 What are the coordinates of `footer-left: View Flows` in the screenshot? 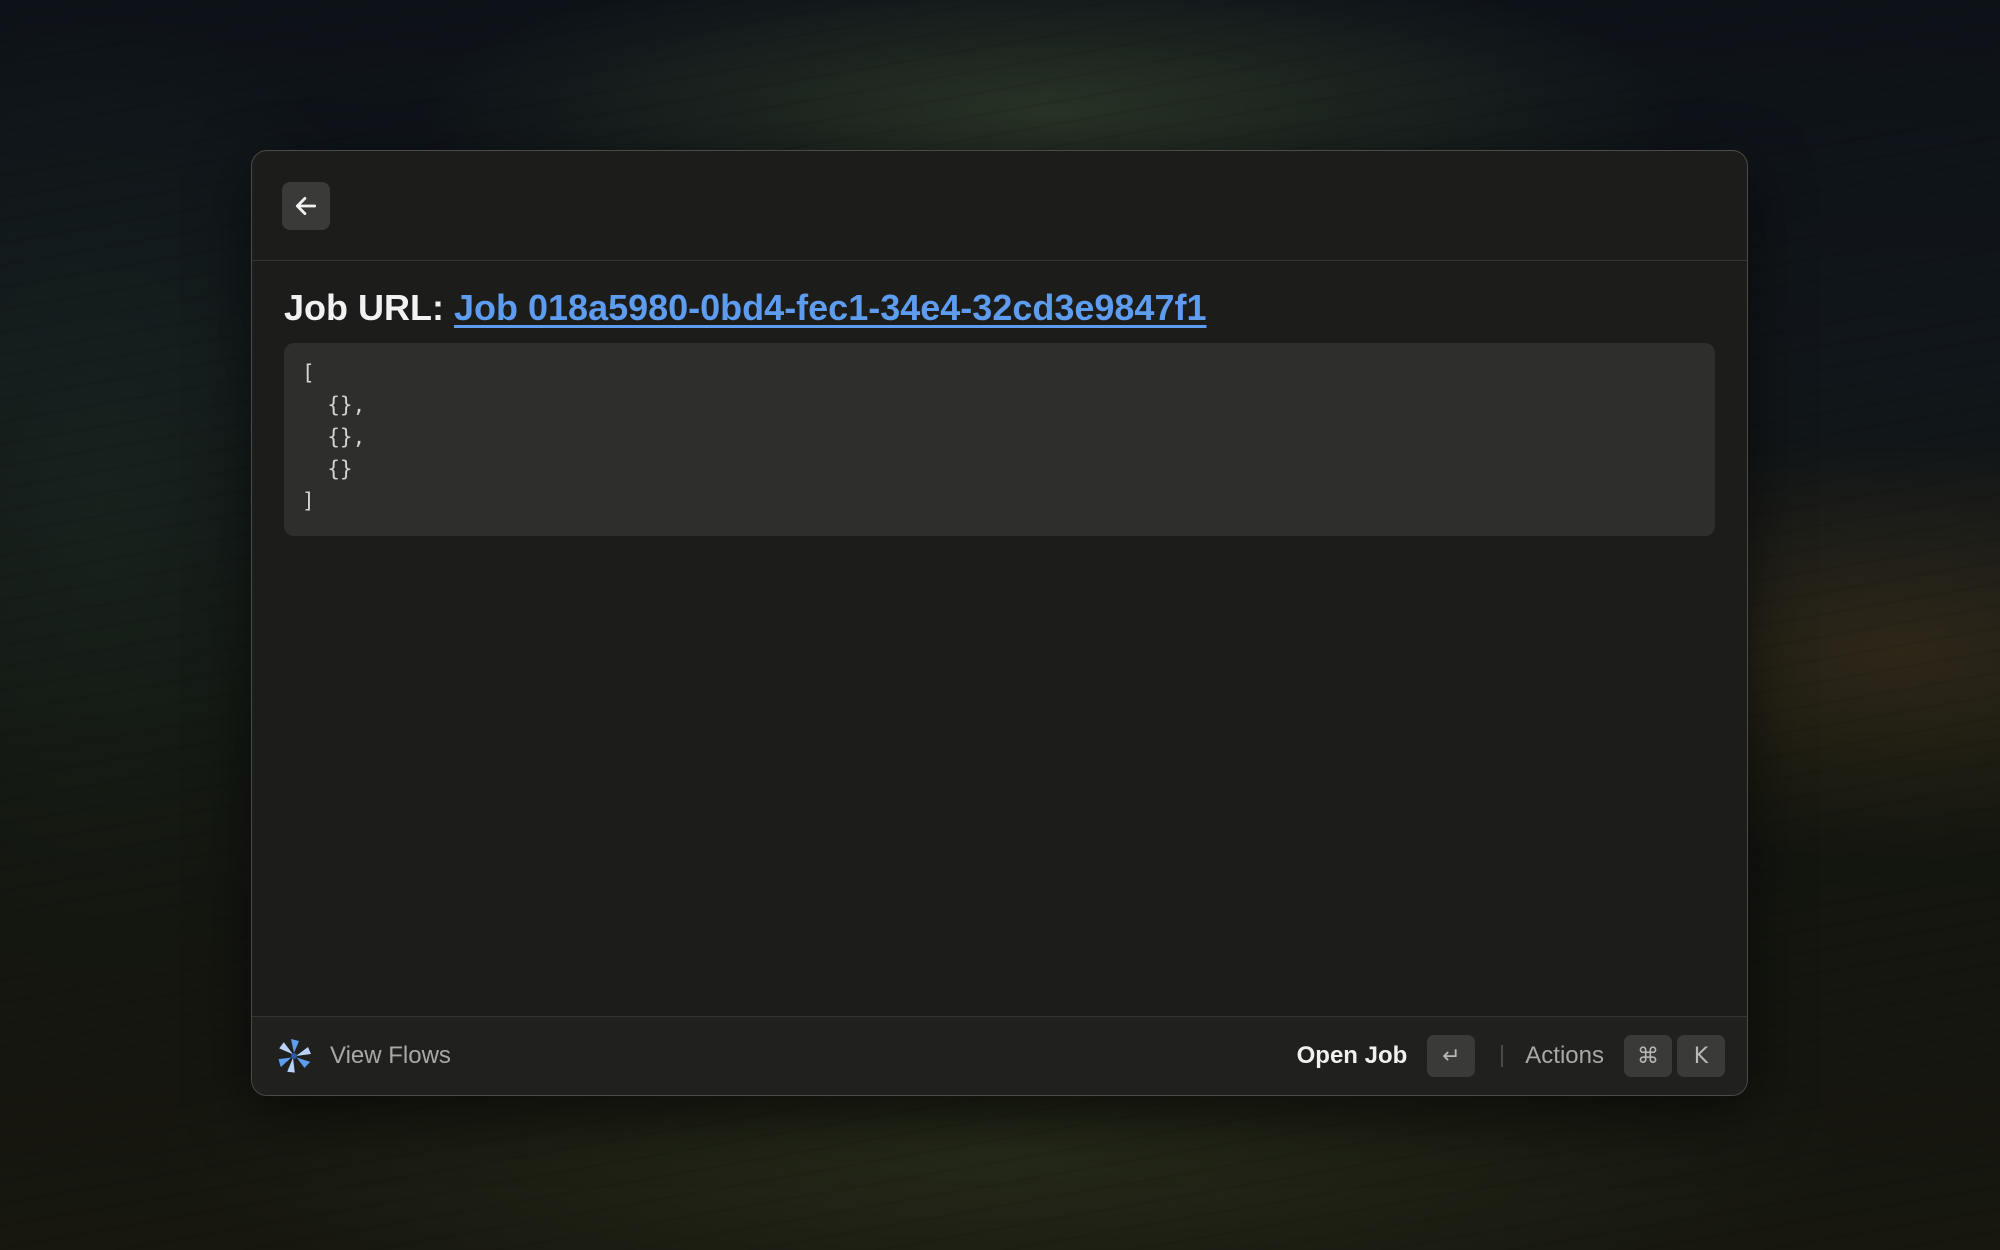 It's located at (362, 1056).